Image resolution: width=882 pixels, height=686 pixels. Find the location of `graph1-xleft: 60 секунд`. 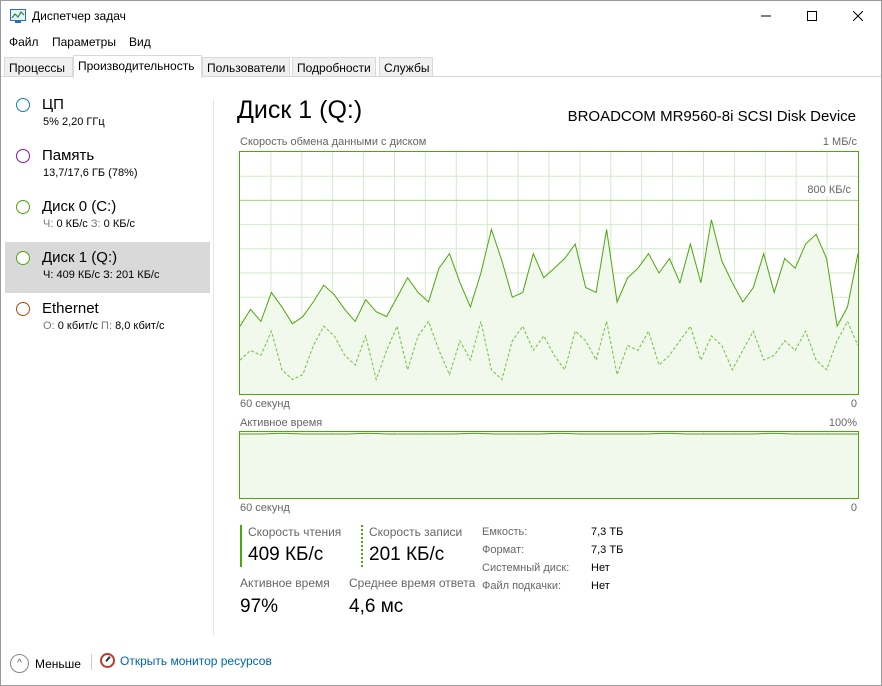

graph1-xleft: 60 секунд is located at coordinates (265, 404).